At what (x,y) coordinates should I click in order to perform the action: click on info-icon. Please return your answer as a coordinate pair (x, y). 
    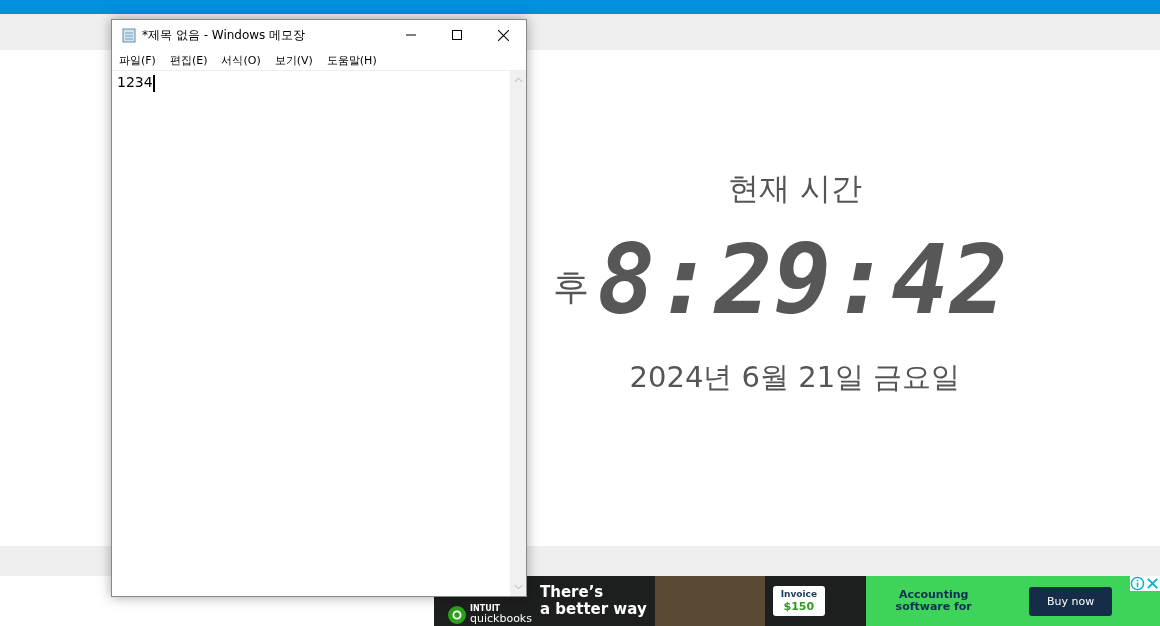
    Looking at the image, I should click on (1137, 583).